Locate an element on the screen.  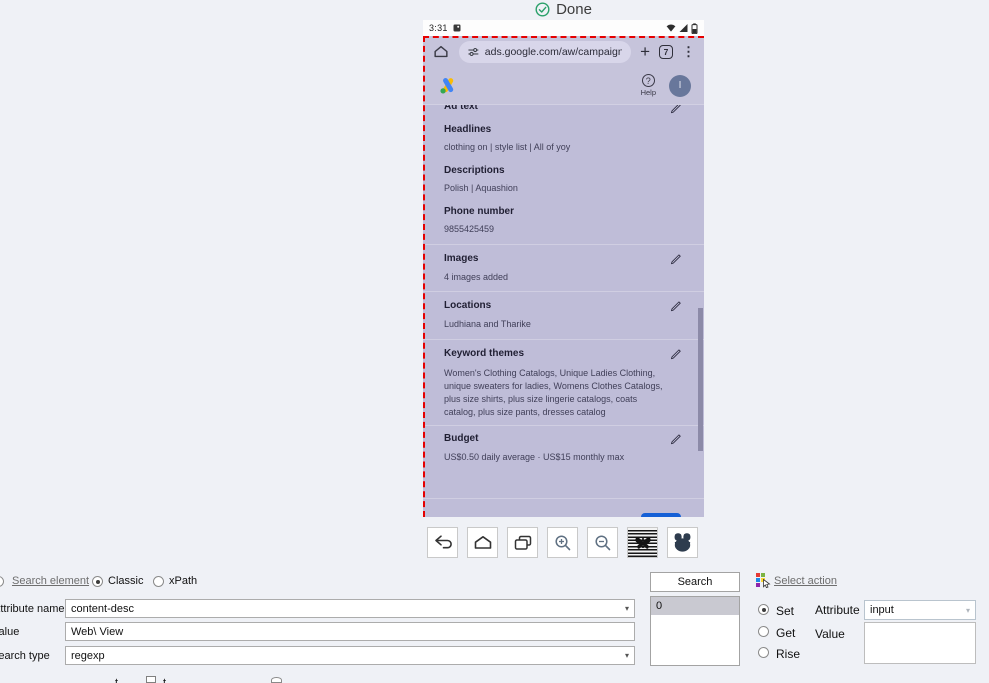
browser-menu-icon: ⋮ is located at coordinates (688, 52).